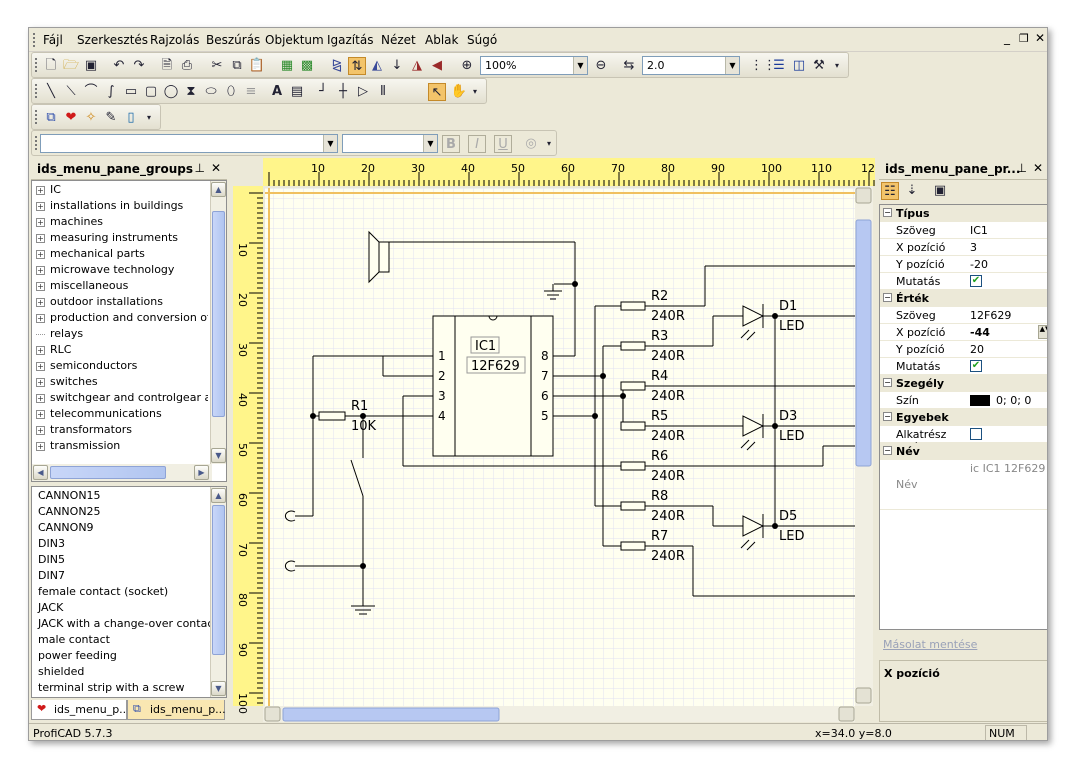 This screenshot has width=1074, height=768. I want to click on tree-item: + semiconductors, so click(122, 367).